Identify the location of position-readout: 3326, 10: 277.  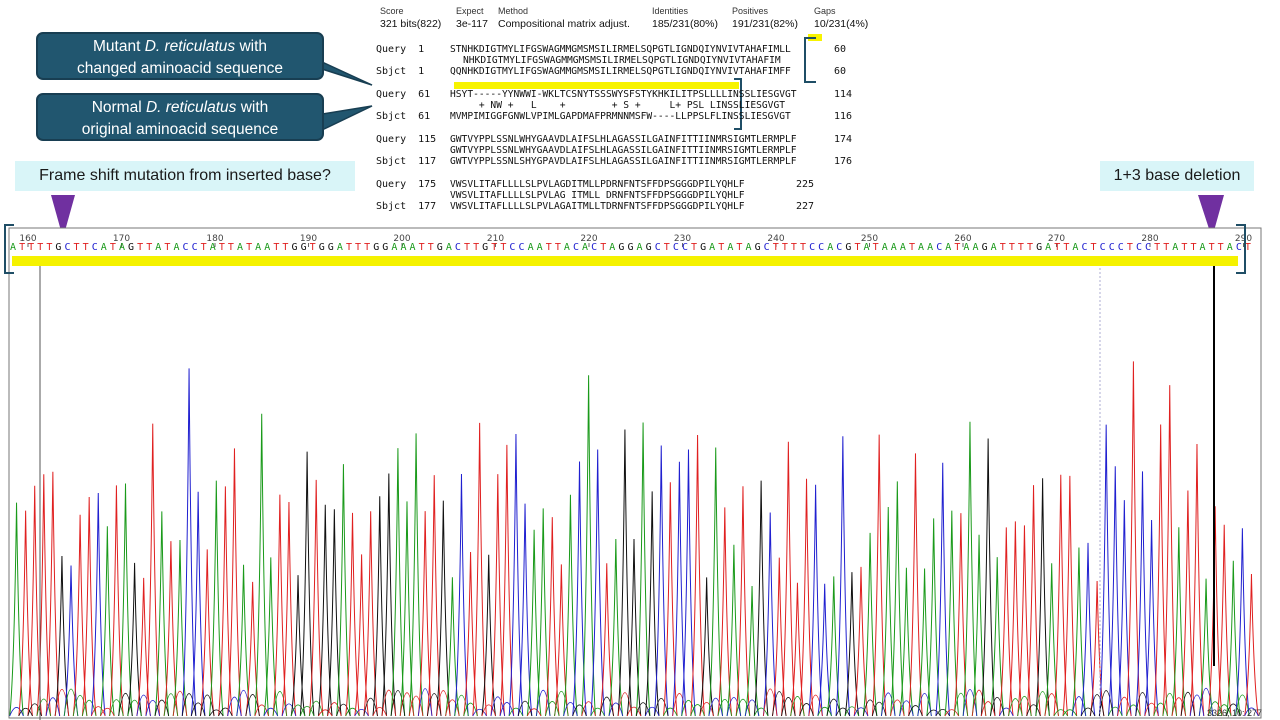
(1234, 713).